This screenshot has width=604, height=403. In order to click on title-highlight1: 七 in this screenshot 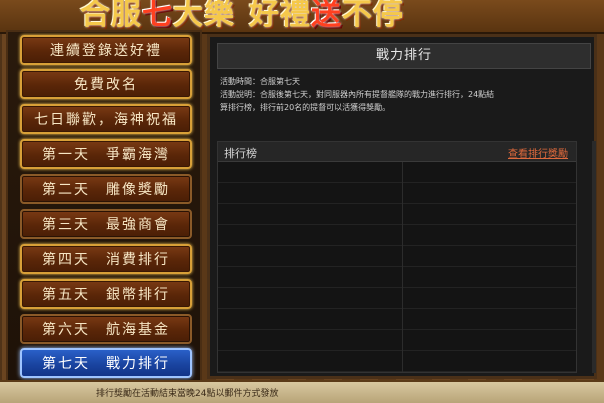, I will do `click(157, 16)`.